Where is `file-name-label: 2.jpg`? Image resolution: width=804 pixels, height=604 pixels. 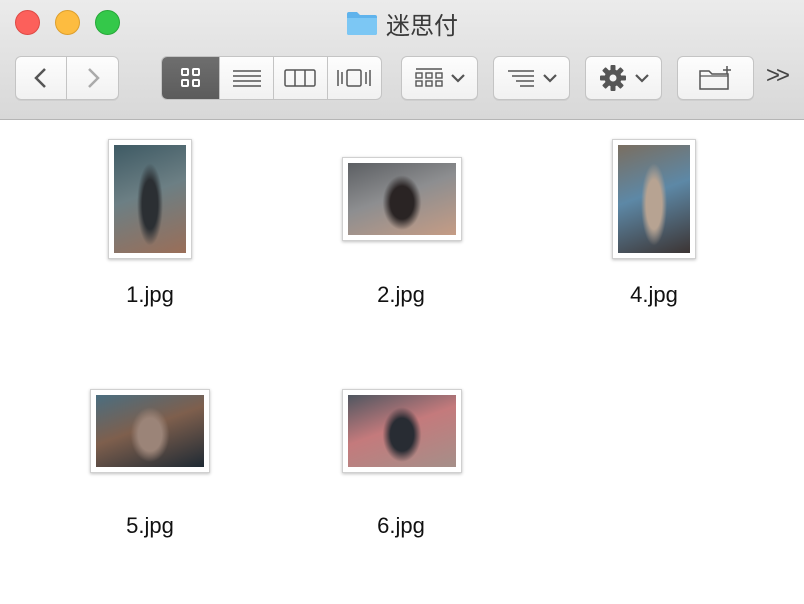
file-name-label: 2.jpg is located at coordinates (401, 295).